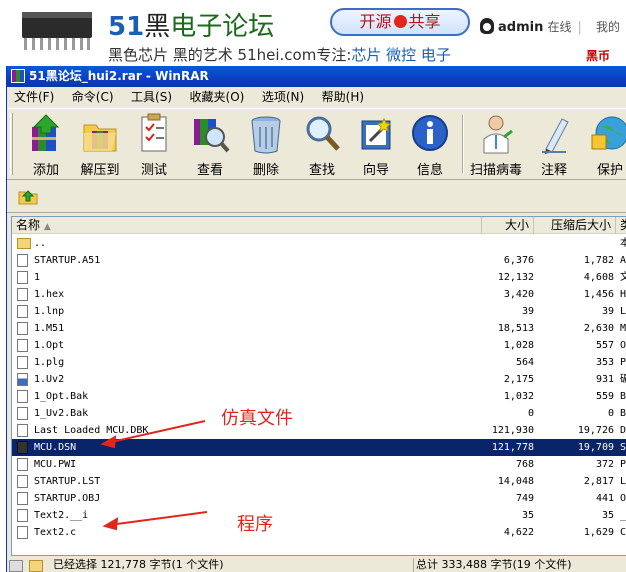 This screenshot has height=572, width=626. What do you see at coordinates (487, 26) in the screenshot?
I see `qq-penguin-icon` at bounding box center [487, 26].